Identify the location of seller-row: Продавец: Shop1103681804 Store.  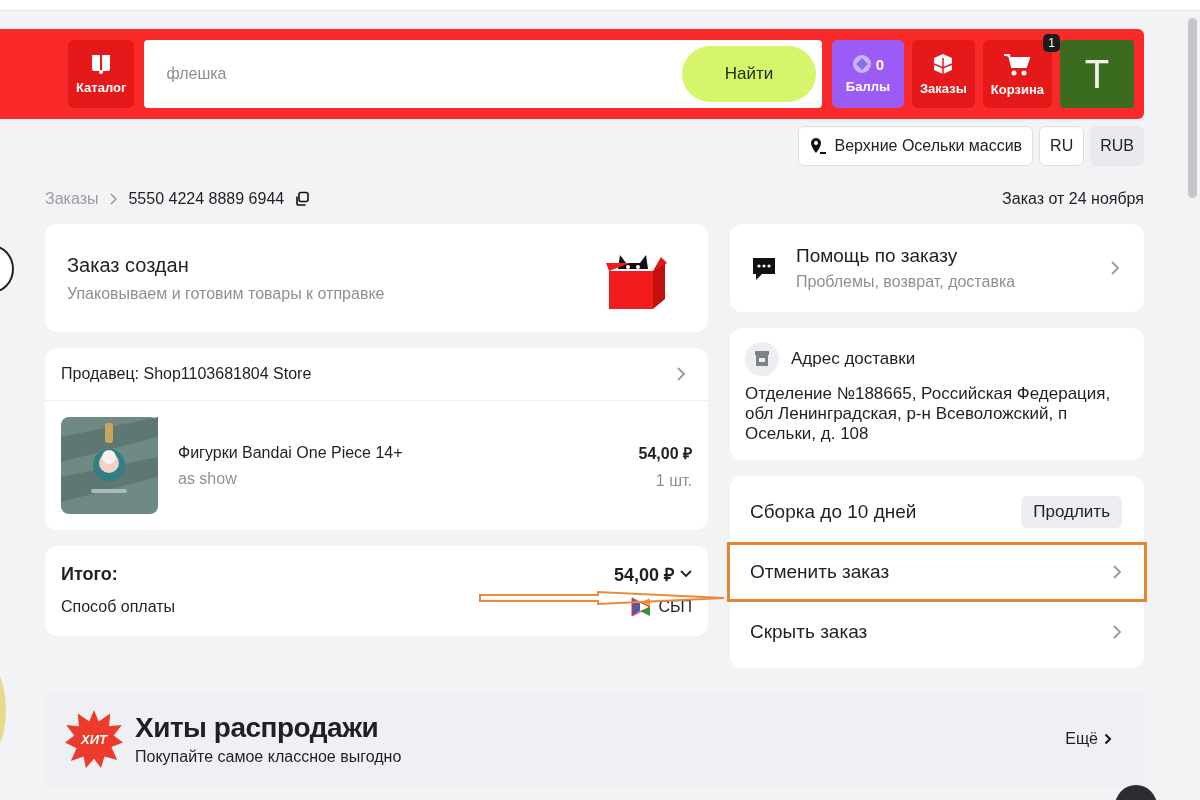
(376, 374).